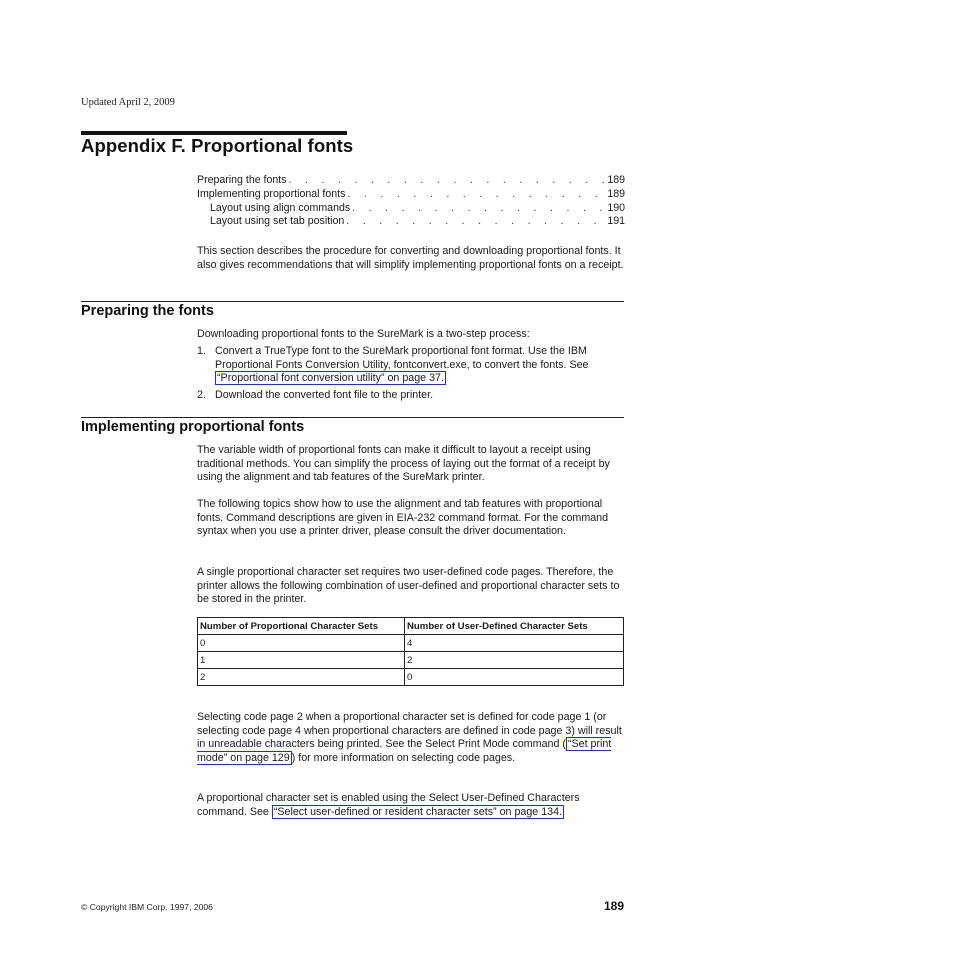  I want to click on toc-entry-label: Layout using align commands, so click(281, 209).